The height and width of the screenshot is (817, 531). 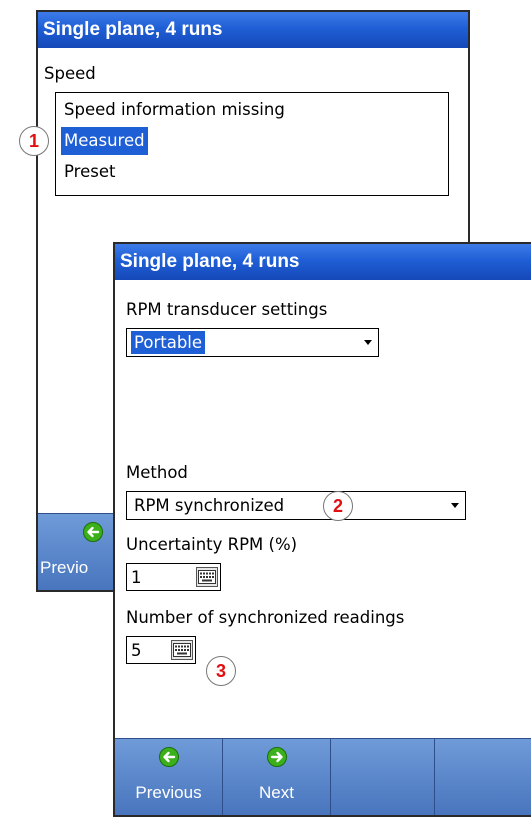 I want to click on callout-marker-2: 2, so click(x=338, y=506).